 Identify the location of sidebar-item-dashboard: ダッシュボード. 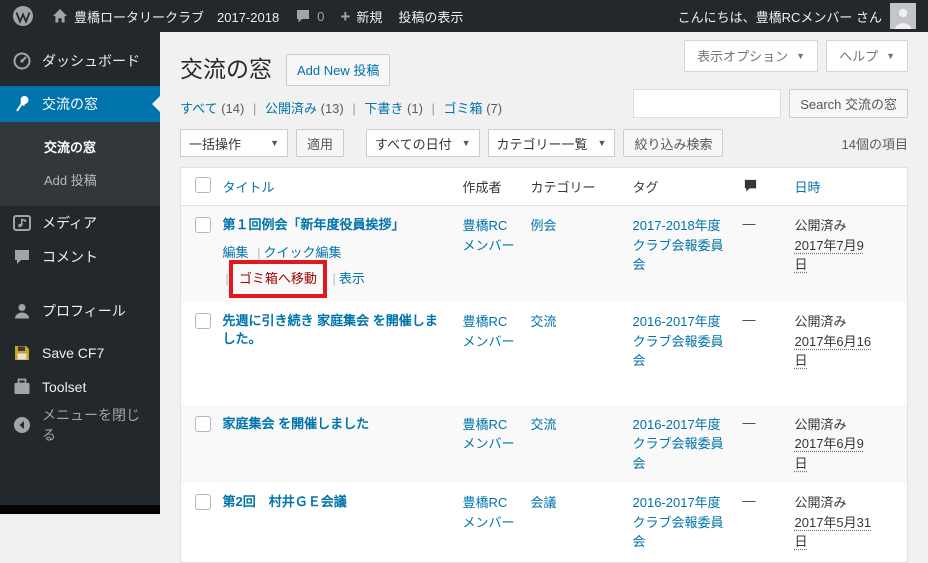
(80, 61).